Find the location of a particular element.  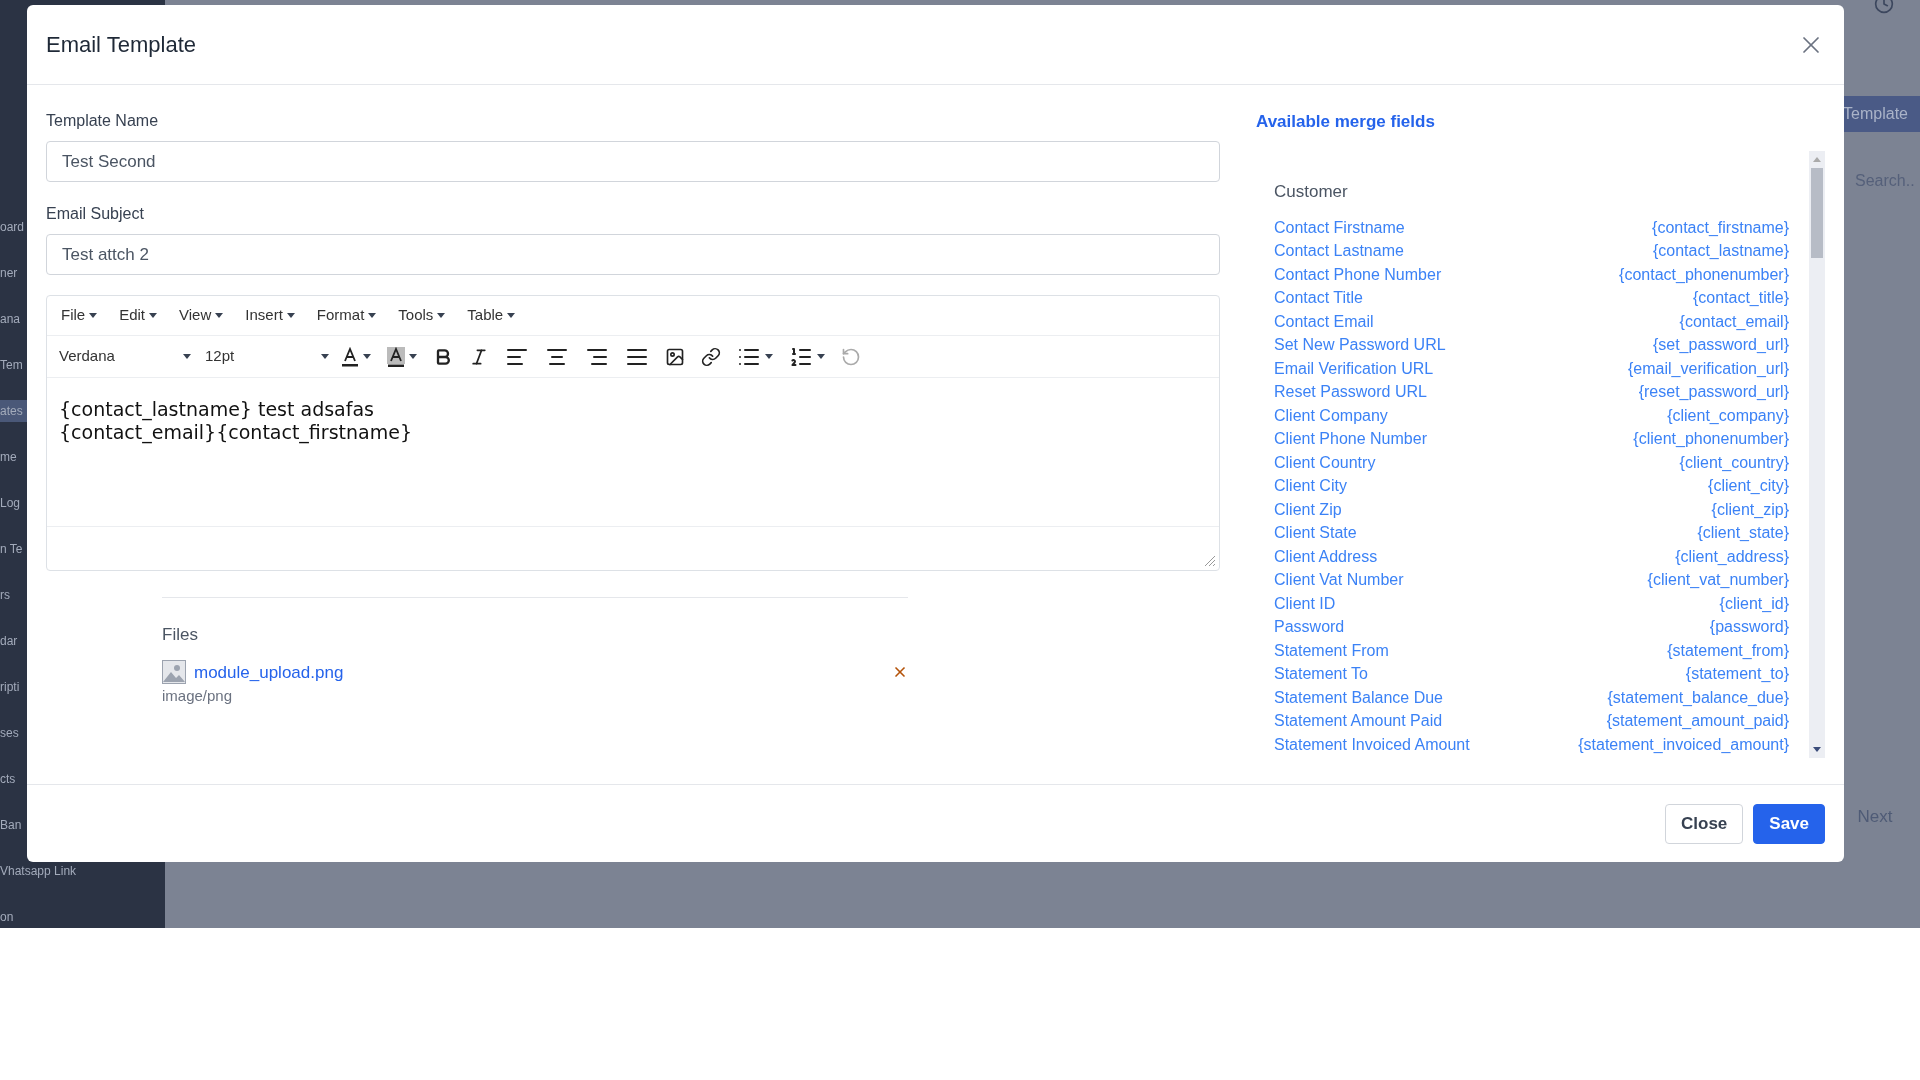

merge-field-tag: {contact_email} is located at coordinates (1734, 321).